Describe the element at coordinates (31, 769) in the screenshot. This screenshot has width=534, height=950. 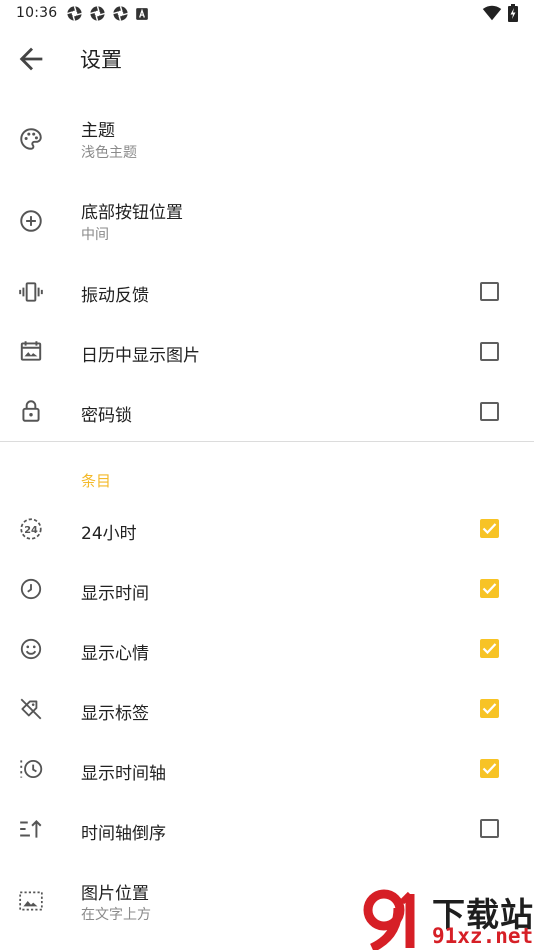
I see `history-icon` at that location.